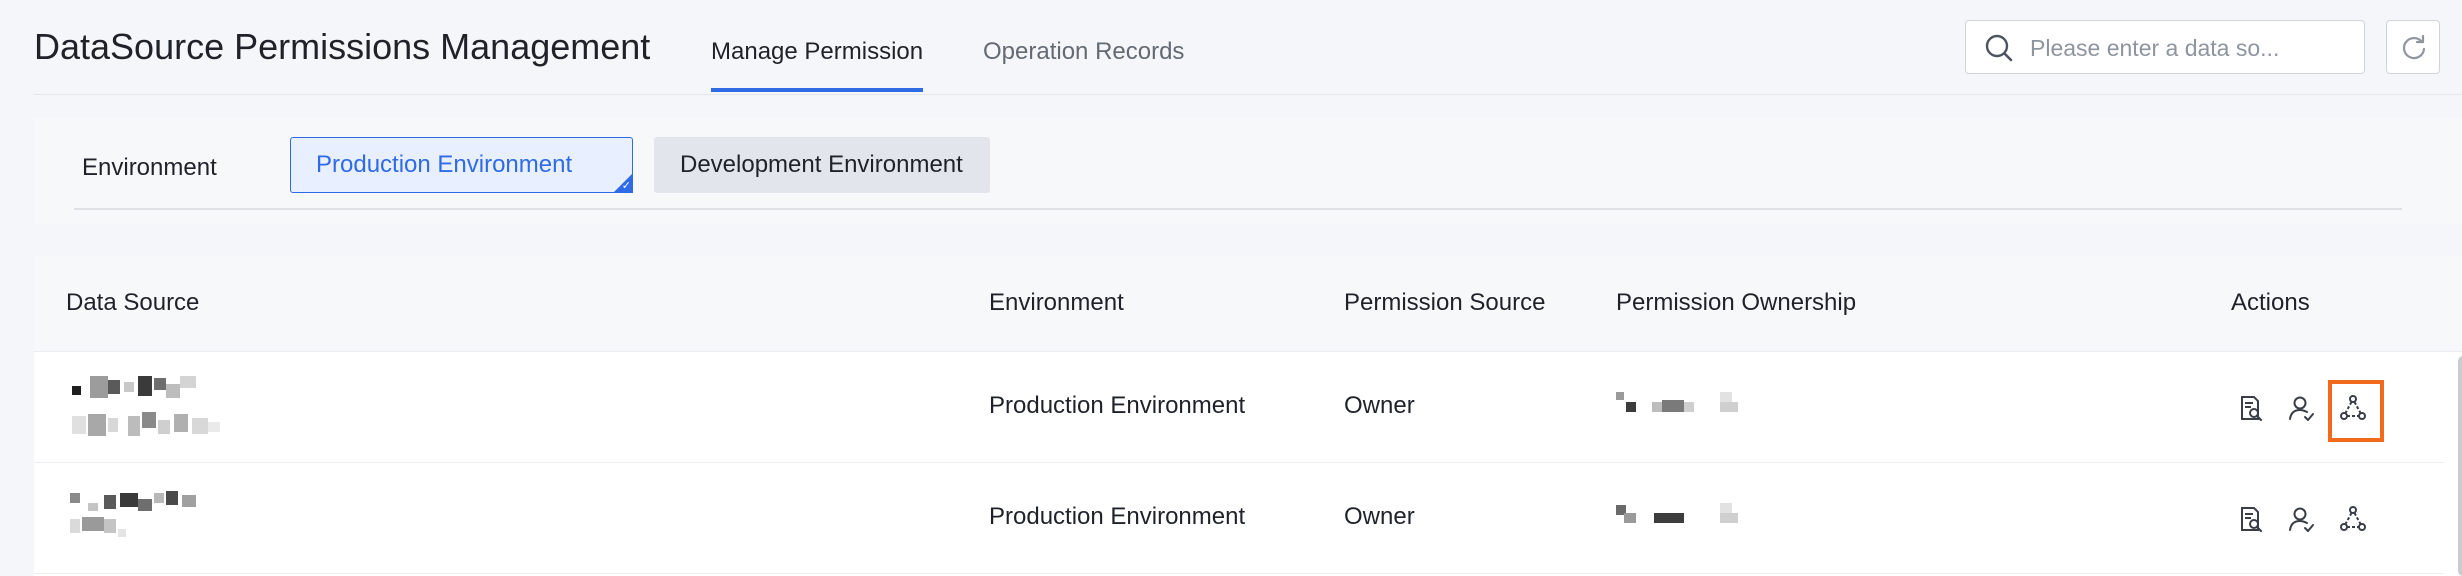  Describe the element at coordinates (149, 167) in the screenshot. I see `environment-filter-label: Environment` at that location.